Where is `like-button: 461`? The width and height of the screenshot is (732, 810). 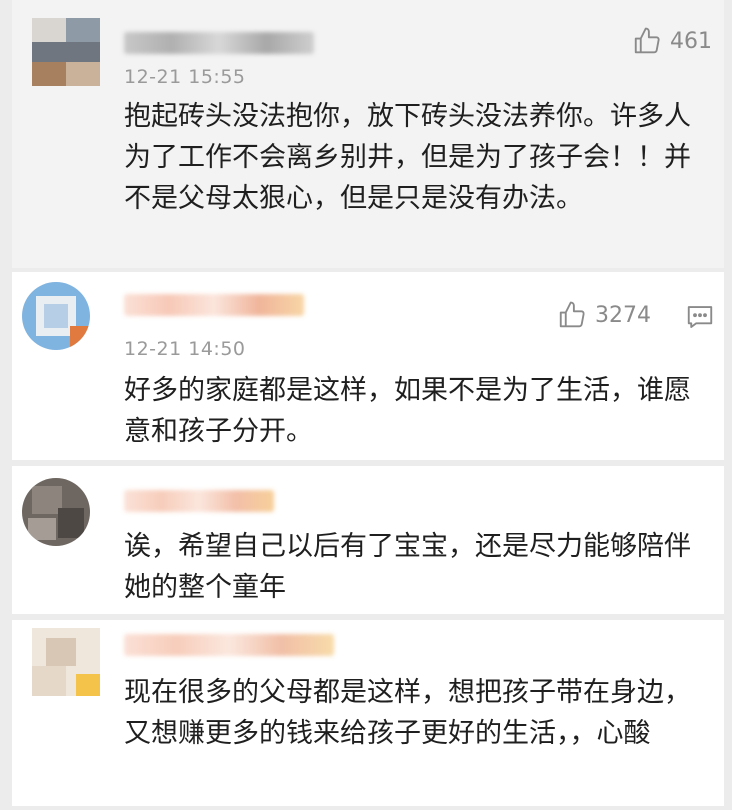
like-button: 461 is located at coordinates (672, 41).